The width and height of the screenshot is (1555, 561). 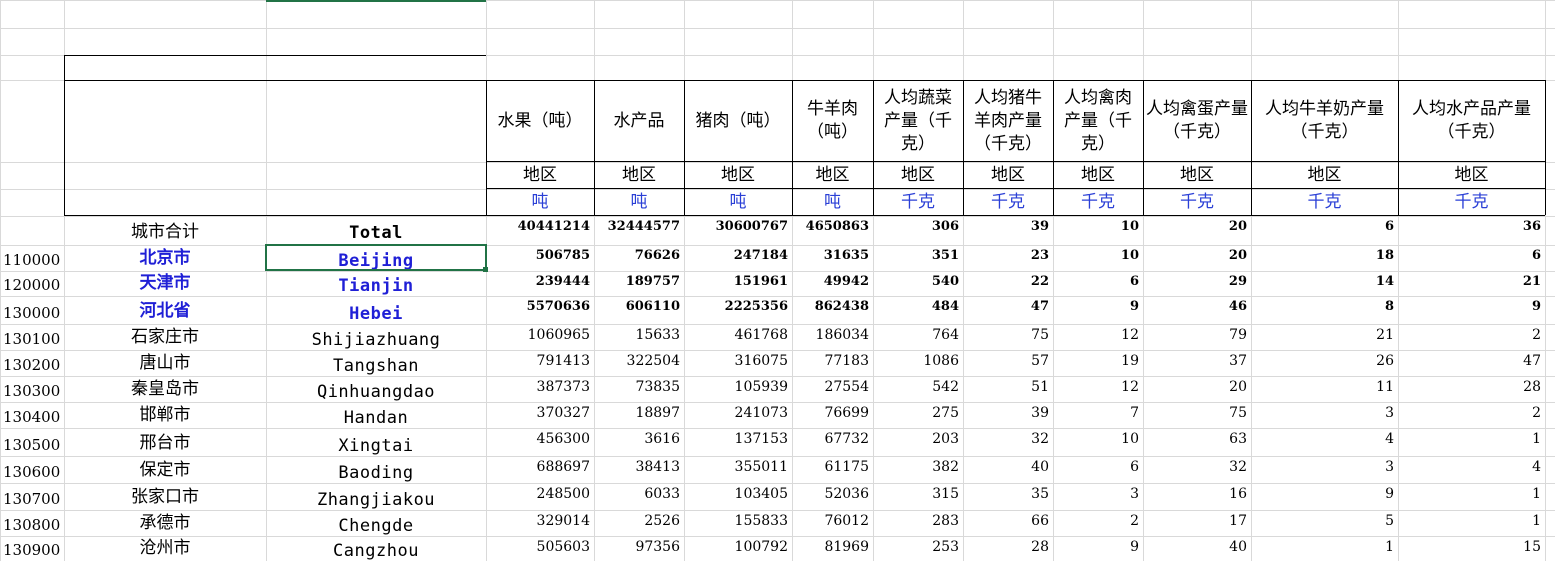 I want to click on data-cell: 316075, so click(x=738, y=362).